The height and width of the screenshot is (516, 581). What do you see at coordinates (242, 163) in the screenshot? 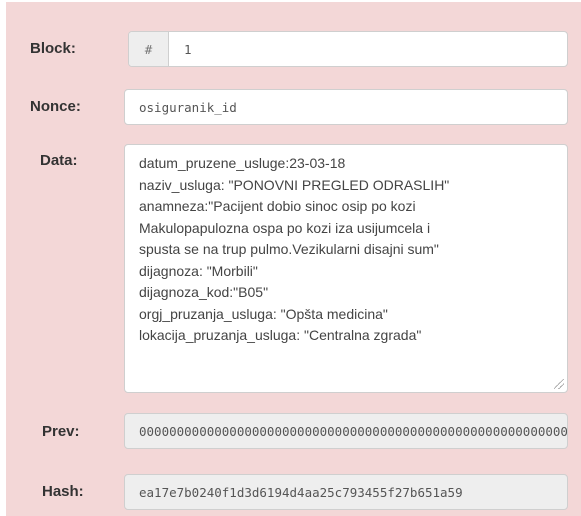
I see `data-line: datum_pruzene_usluge:23-03-18` at bounding box center [242, 163].